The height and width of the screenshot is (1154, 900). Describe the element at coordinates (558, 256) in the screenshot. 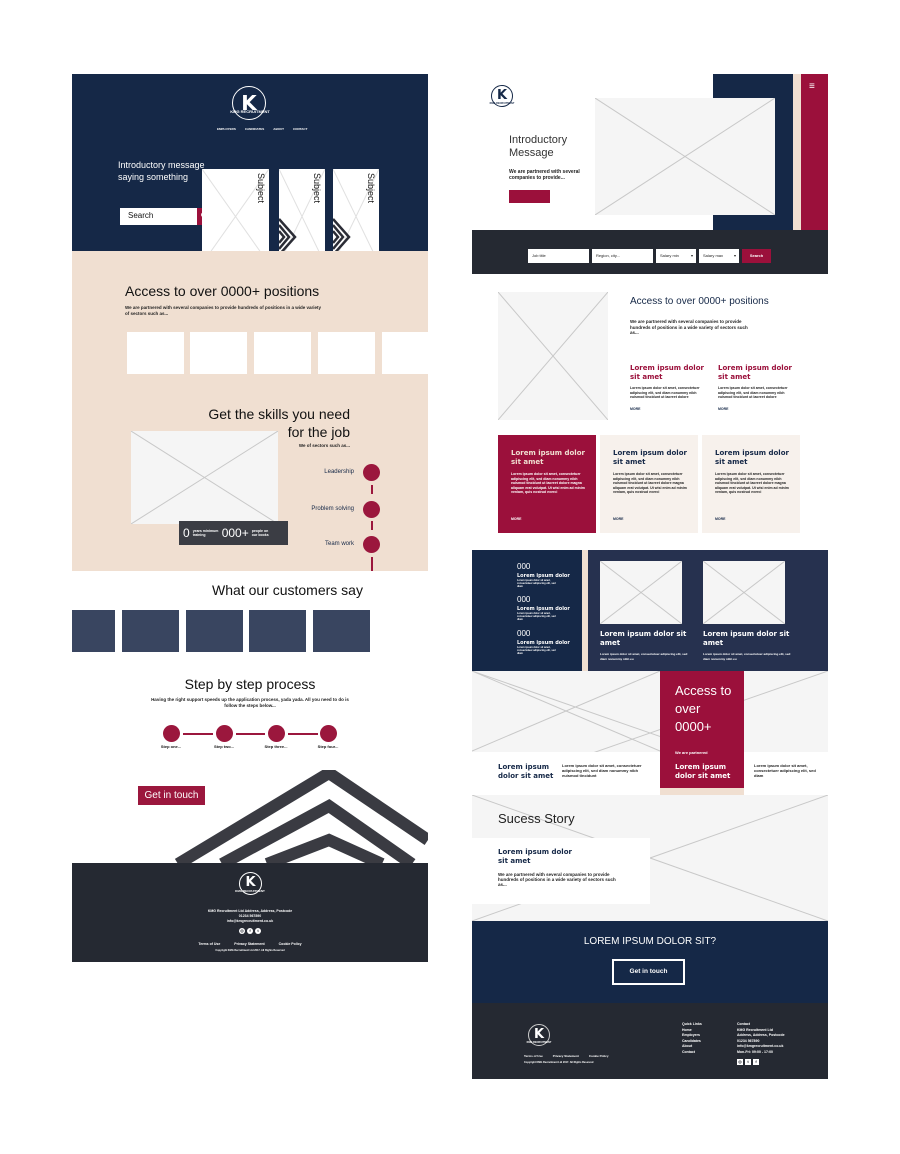

I see `job-title-input: Job title` at that location.